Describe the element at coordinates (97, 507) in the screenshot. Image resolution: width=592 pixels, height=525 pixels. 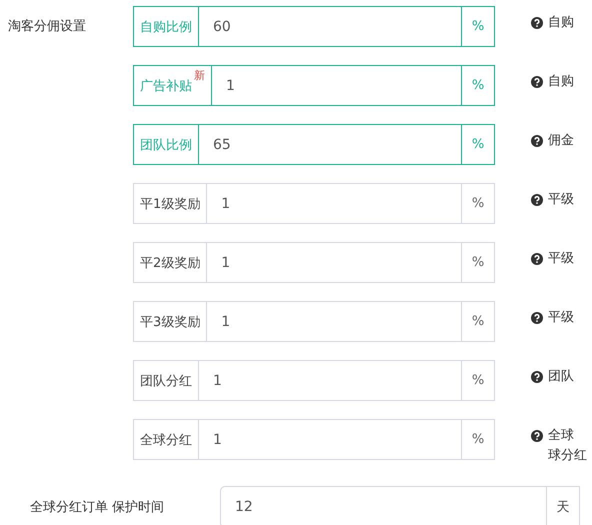
I see `field-label: 全球分红订单 保护时间` at that location.